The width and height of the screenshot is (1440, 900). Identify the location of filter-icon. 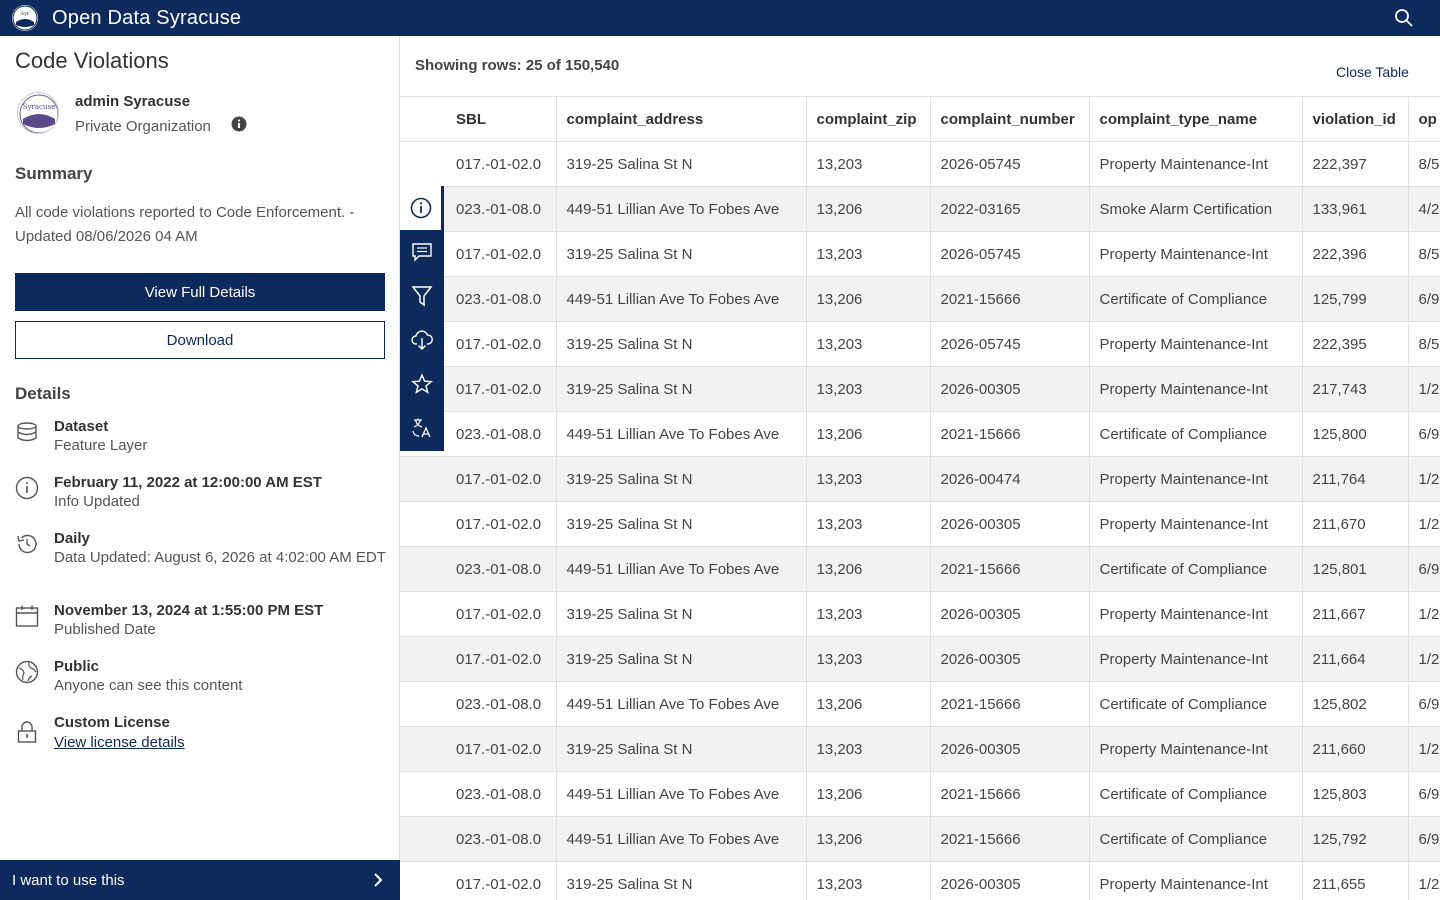
(422, 296).